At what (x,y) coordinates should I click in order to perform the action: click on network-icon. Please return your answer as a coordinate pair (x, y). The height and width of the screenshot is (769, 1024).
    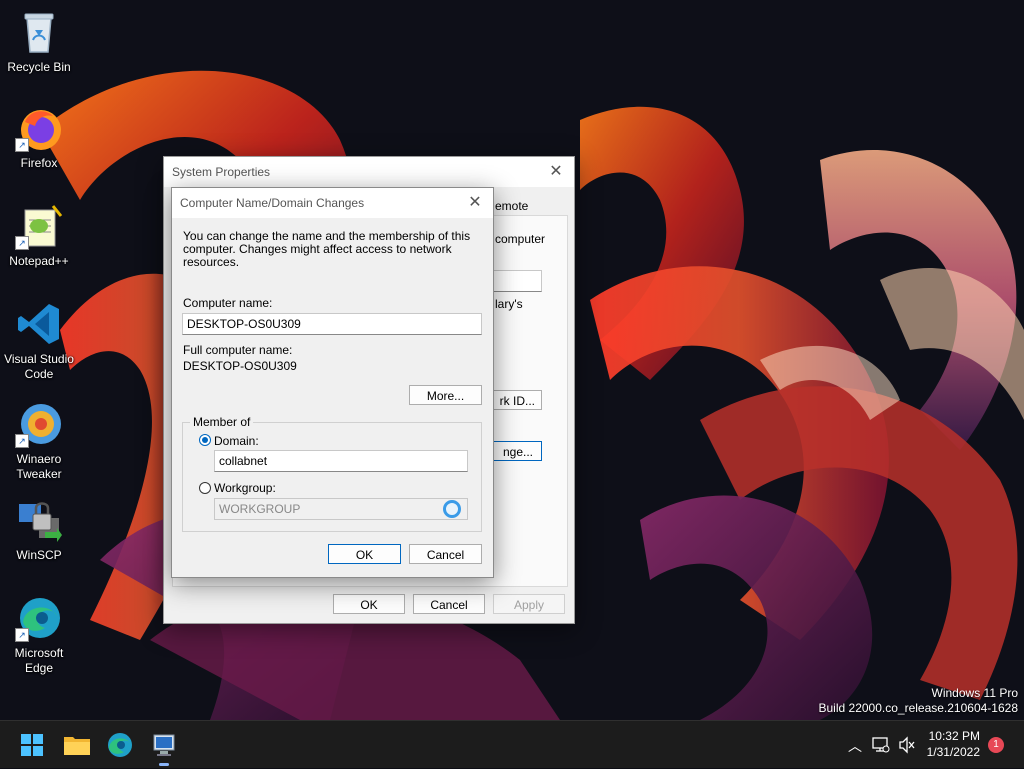
    Looking at the image, I should click on (881, 745).